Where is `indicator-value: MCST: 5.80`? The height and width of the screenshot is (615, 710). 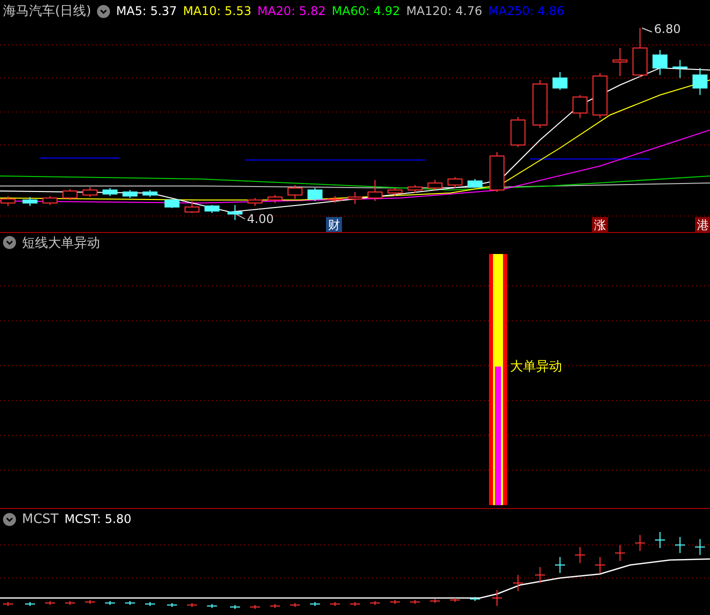
indicator-value: MCST: 5.80 is located at coordinates (98, 519).